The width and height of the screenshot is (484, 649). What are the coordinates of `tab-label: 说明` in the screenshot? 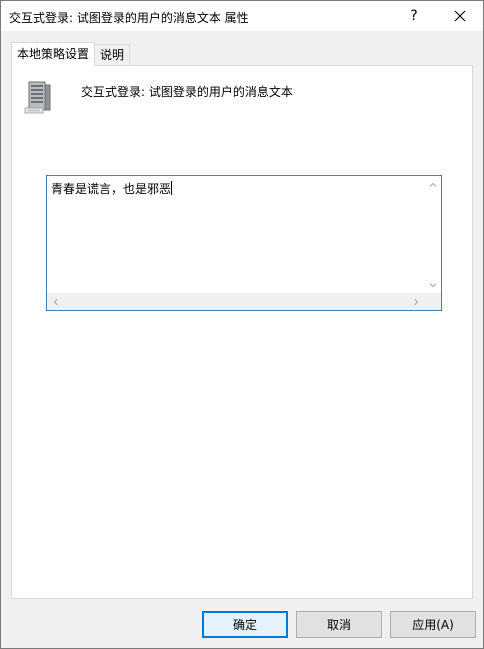 It's located at (112, 55).